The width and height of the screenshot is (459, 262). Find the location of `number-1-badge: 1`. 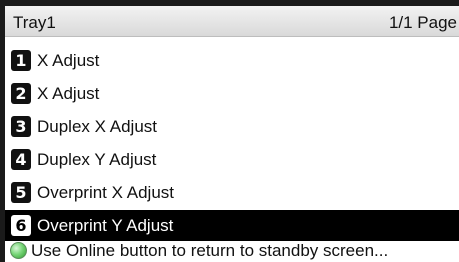

number-1-badge: 1 is located at coordinates (21, 60).